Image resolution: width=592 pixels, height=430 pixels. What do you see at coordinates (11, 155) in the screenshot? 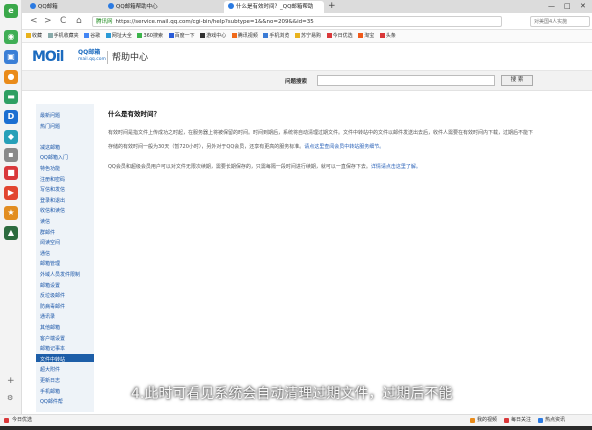
I see `app-icon-gray: ▪` at bounding box center [11, 155].